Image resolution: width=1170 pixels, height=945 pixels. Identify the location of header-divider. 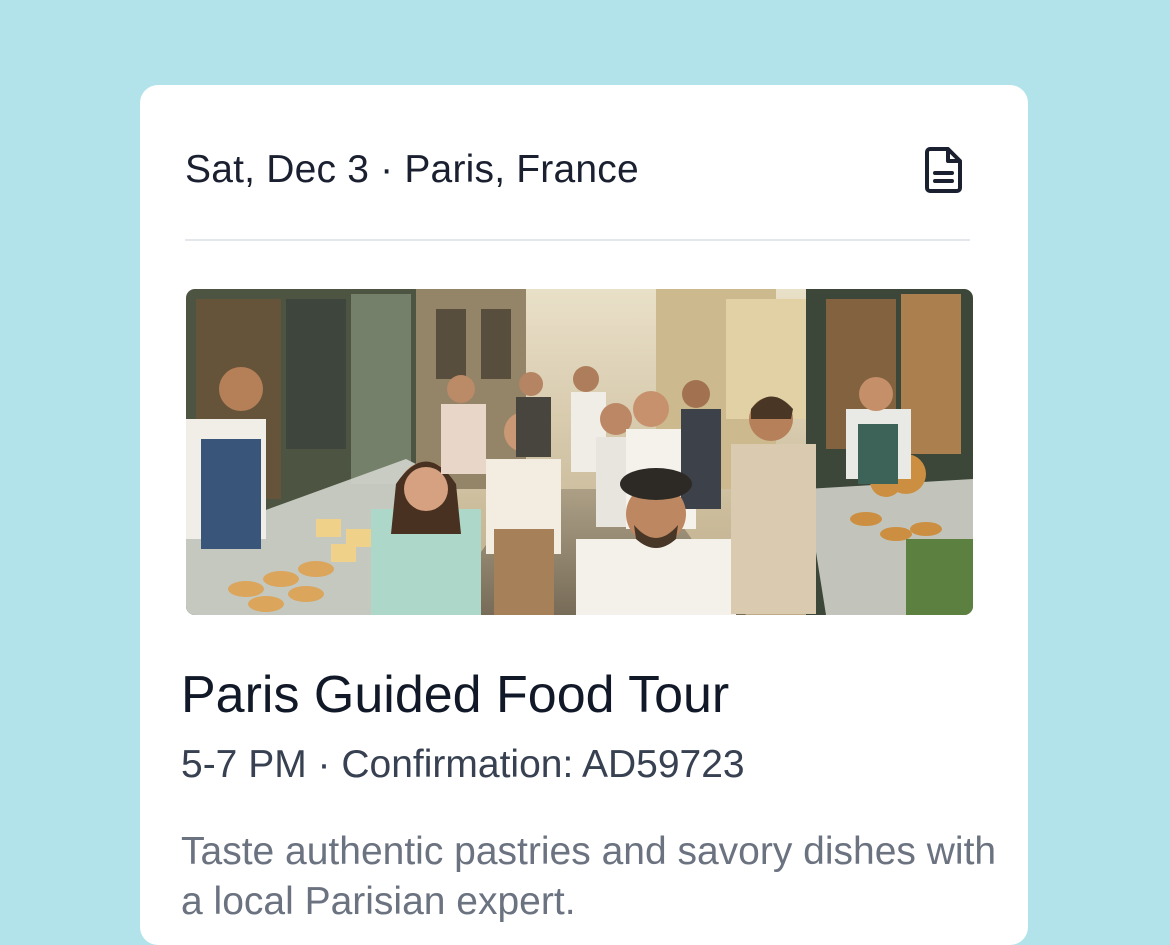
(577, 240).